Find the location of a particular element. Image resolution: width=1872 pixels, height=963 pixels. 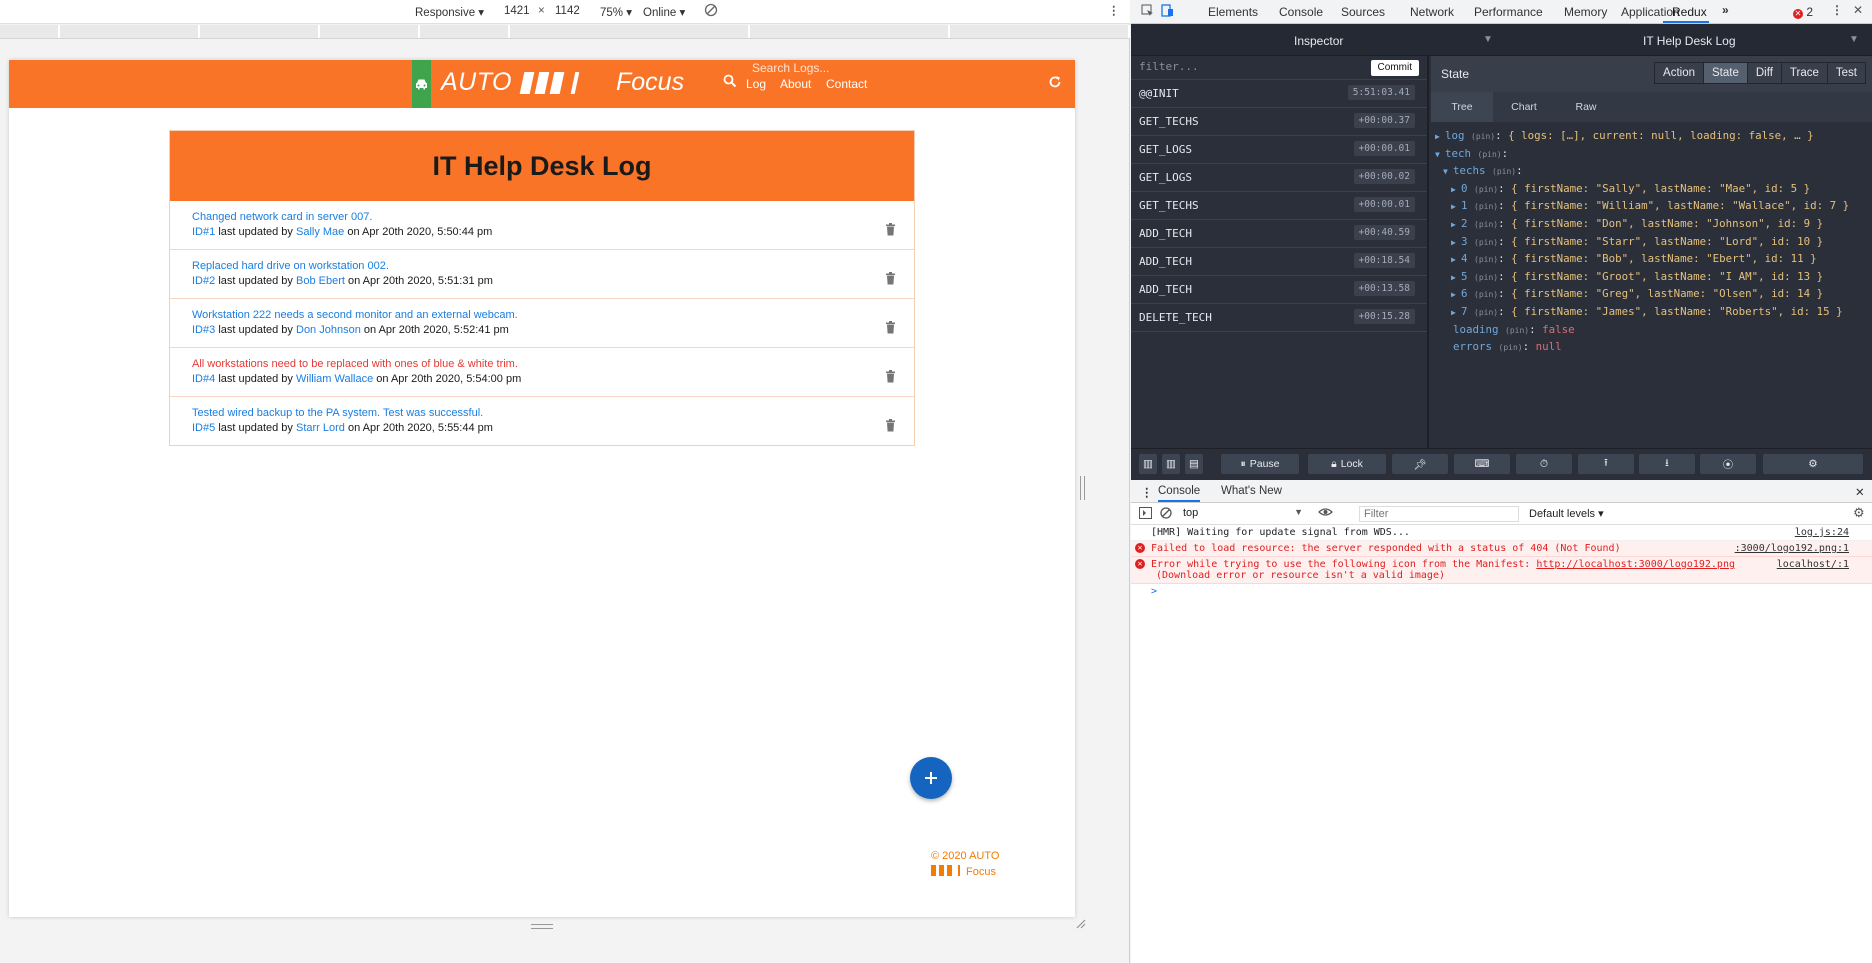

search-input is located at coordinates (812, 68).